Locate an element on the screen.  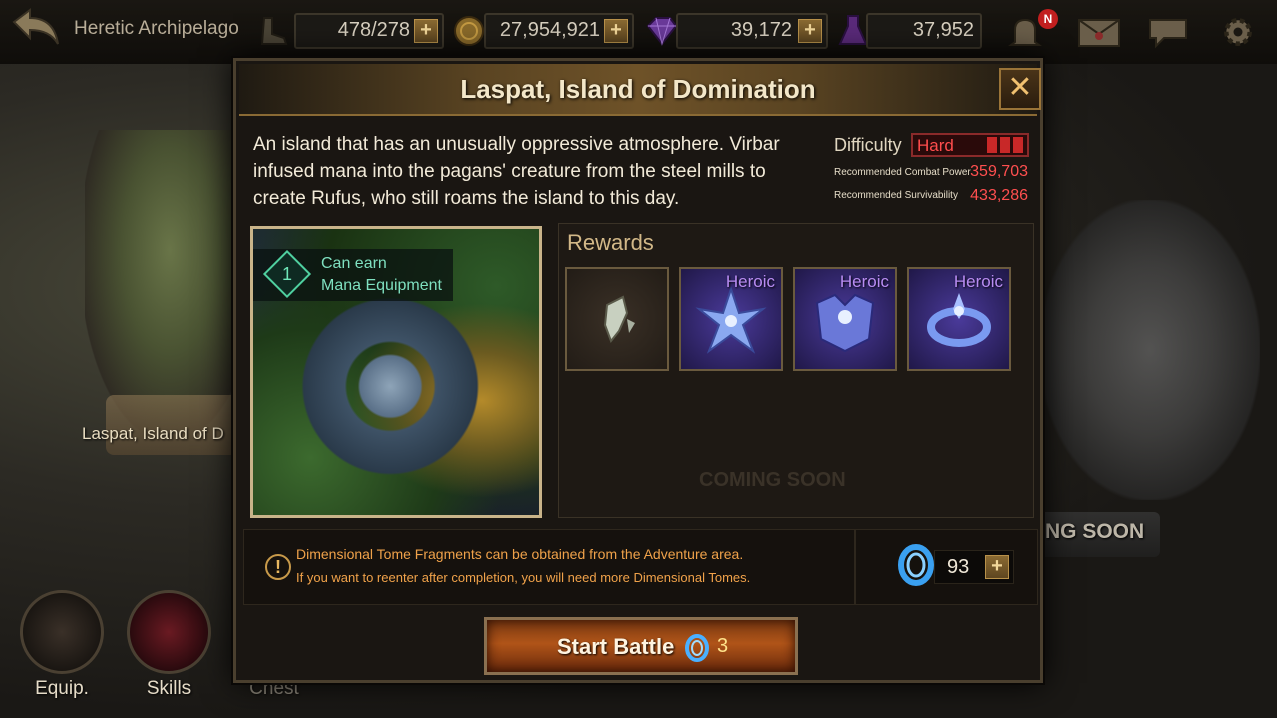
earn-line-2: Mana Equipment is located at coordinates (381, 285).